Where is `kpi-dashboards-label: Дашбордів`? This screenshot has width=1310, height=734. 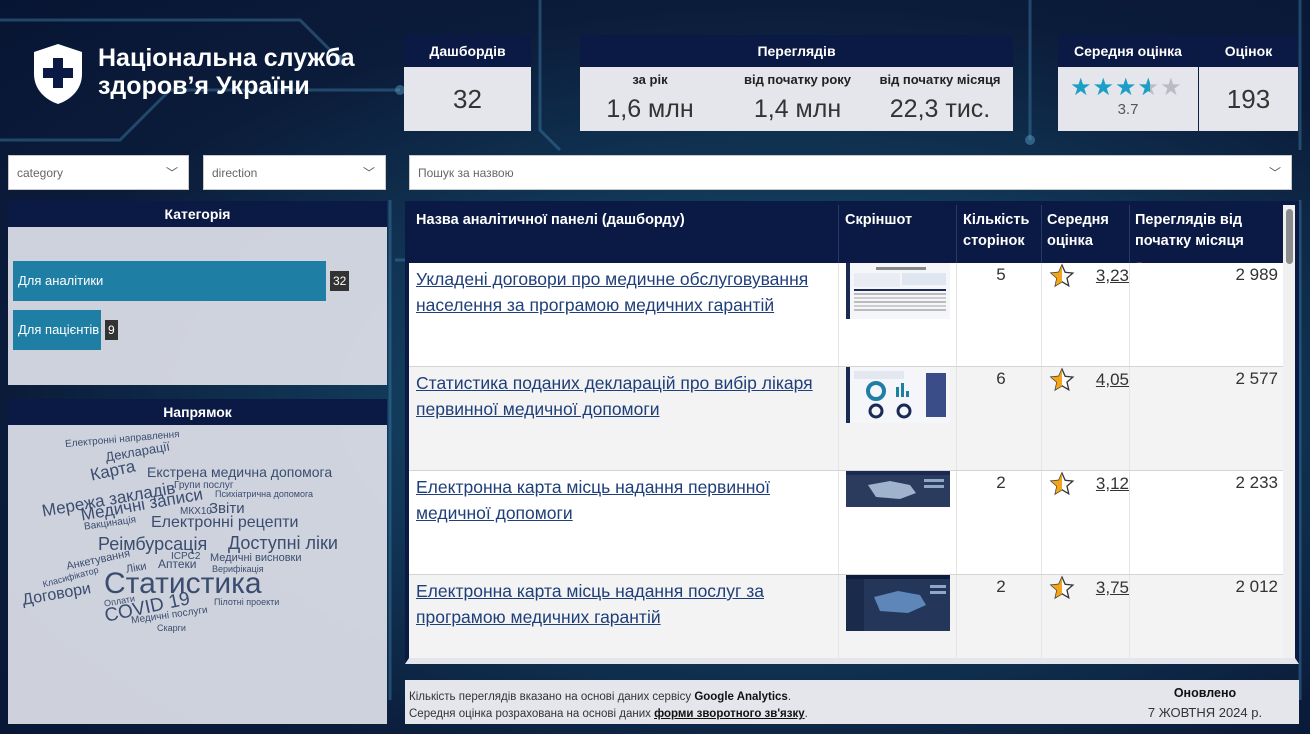
kpi-dashboards-label: Дашбордів is located at coordinates (467, 51).